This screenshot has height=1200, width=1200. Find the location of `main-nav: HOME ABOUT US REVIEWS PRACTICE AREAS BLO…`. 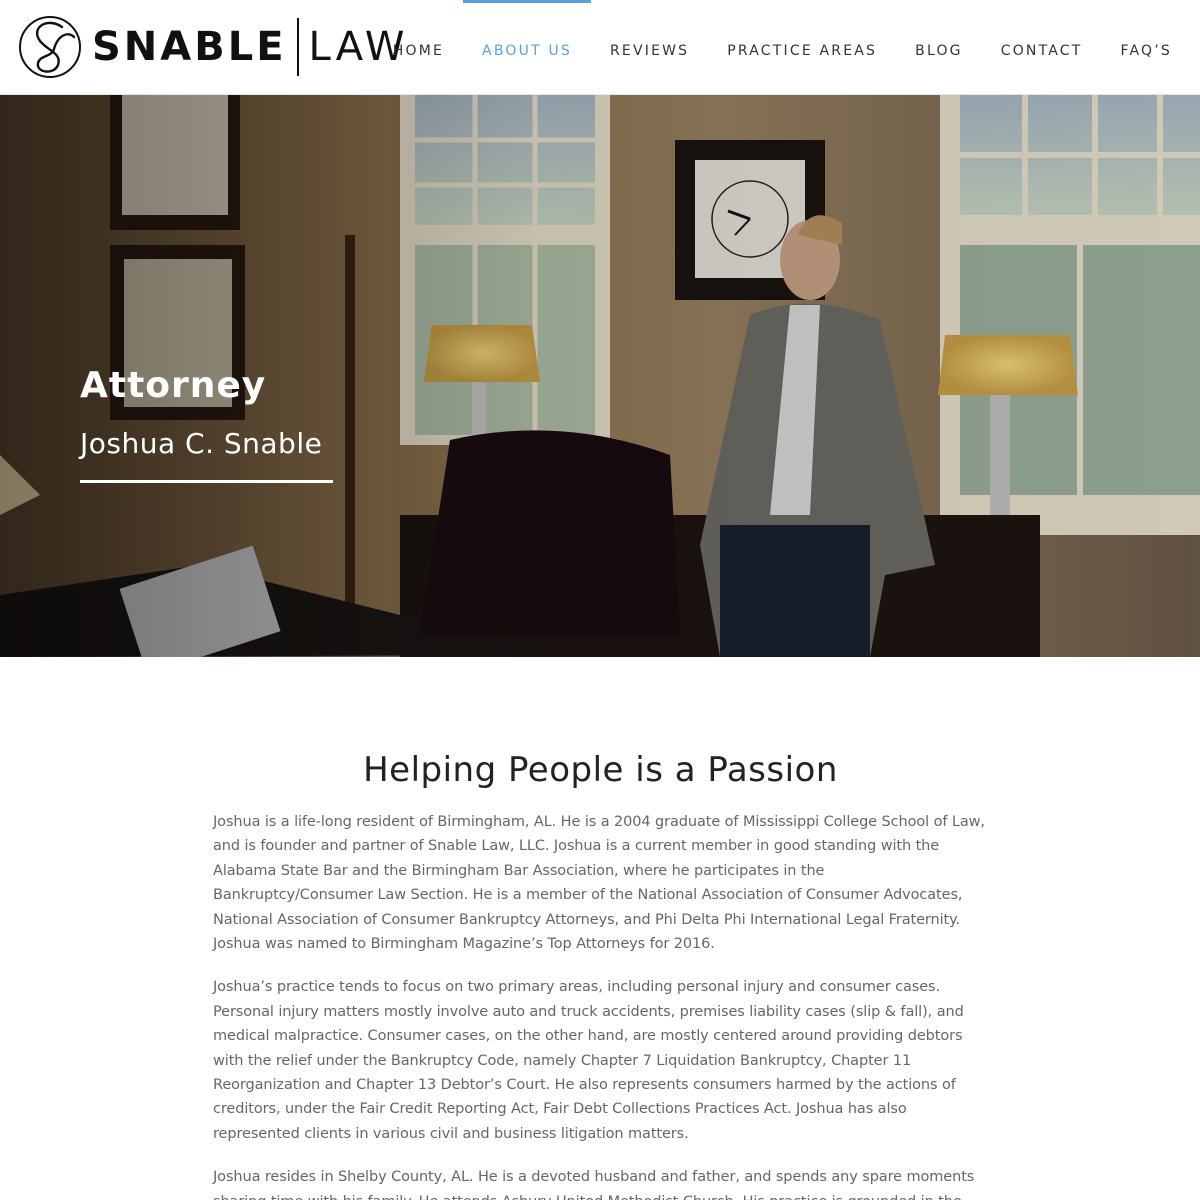

main-nav: HOME ABOUT US REVIEWS PRACTICE AREAS BLO… is located at coordinates (763, 47).